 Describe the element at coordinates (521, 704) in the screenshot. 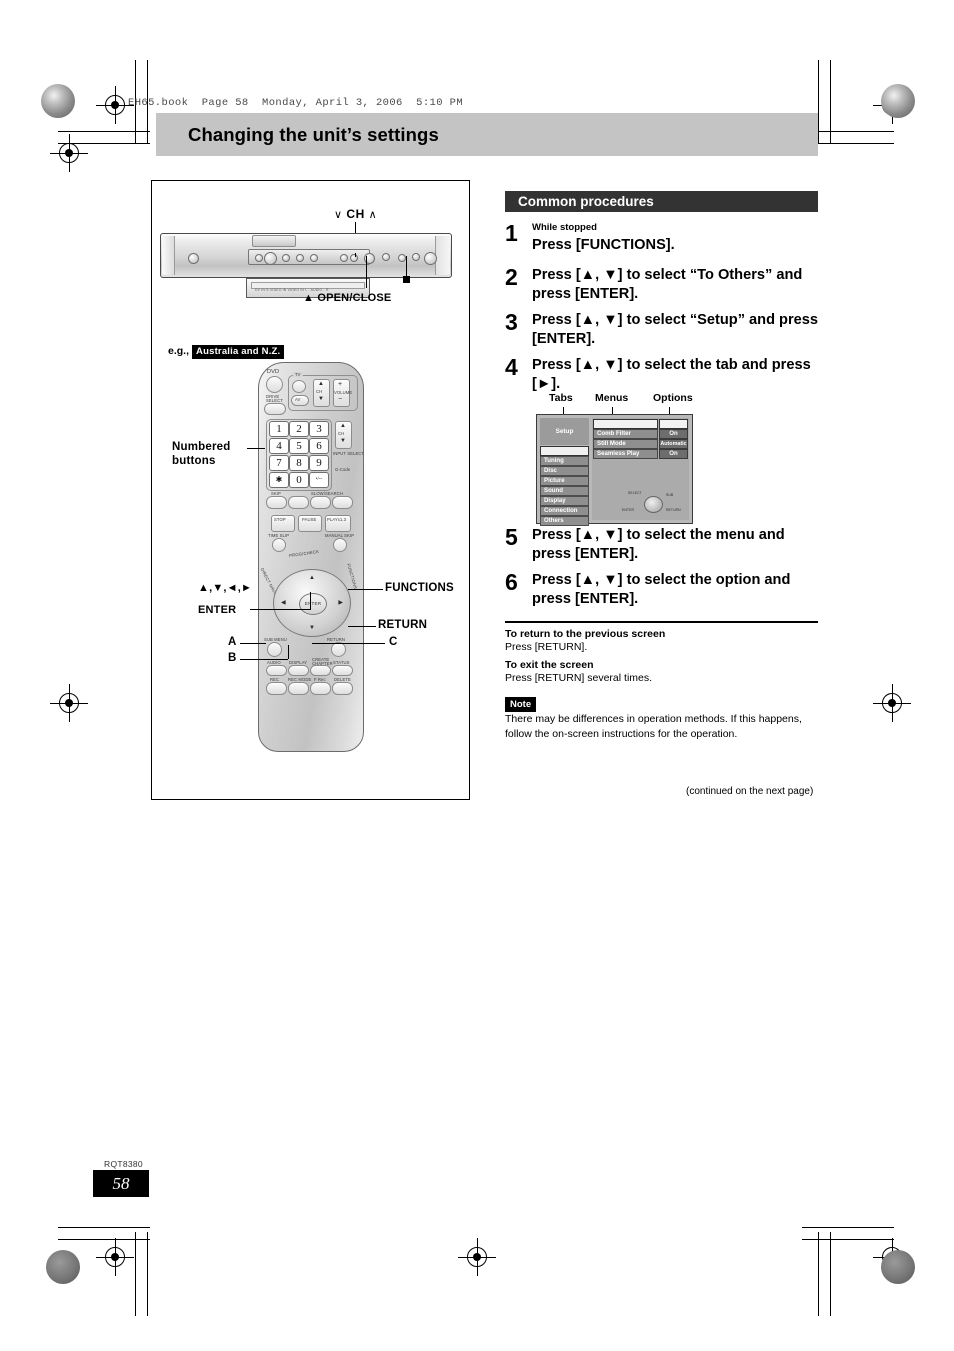

I see `note-badge: Note` at that location.